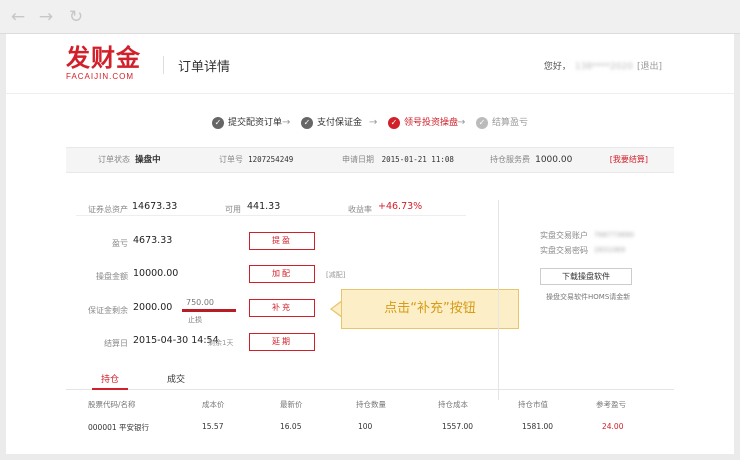 The height and width of the screenshot is (460, 740). What do you see at coordinates (564, 235) in the screenshot?
I see `trading-account-label: 实盘交易账户` at bounding box center [564, 235].